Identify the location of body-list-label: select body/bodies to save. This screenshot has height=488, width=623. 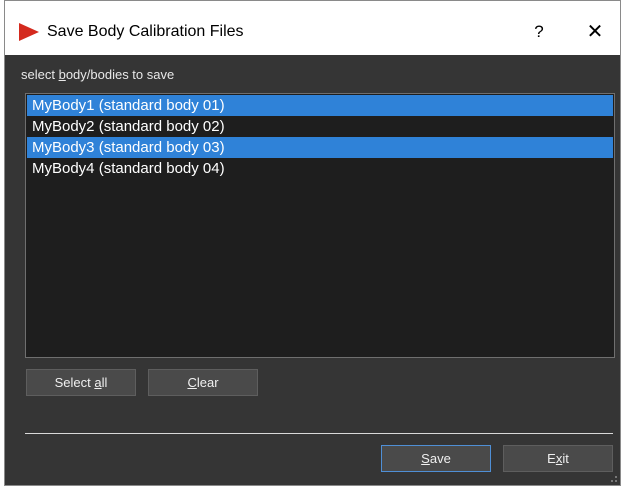
(97, 75).